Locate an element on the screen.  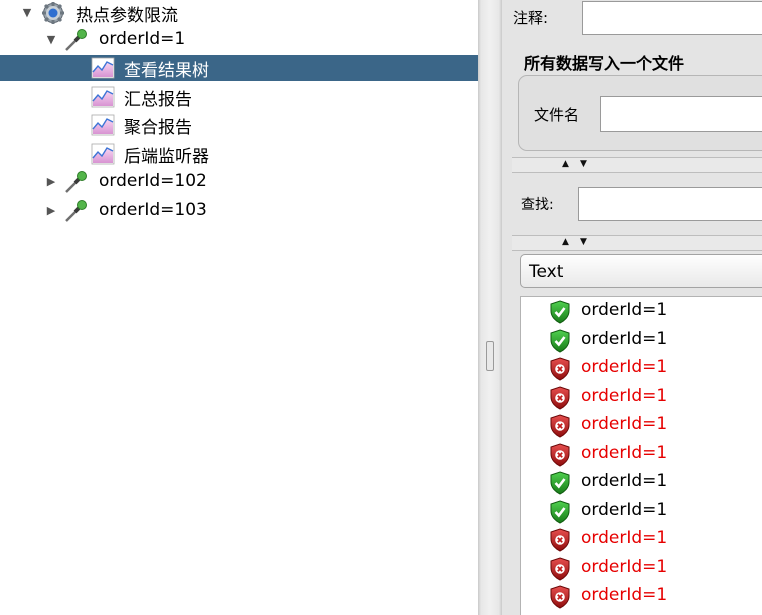
renderer-select-value: Text is located at coordinates (546, 272).